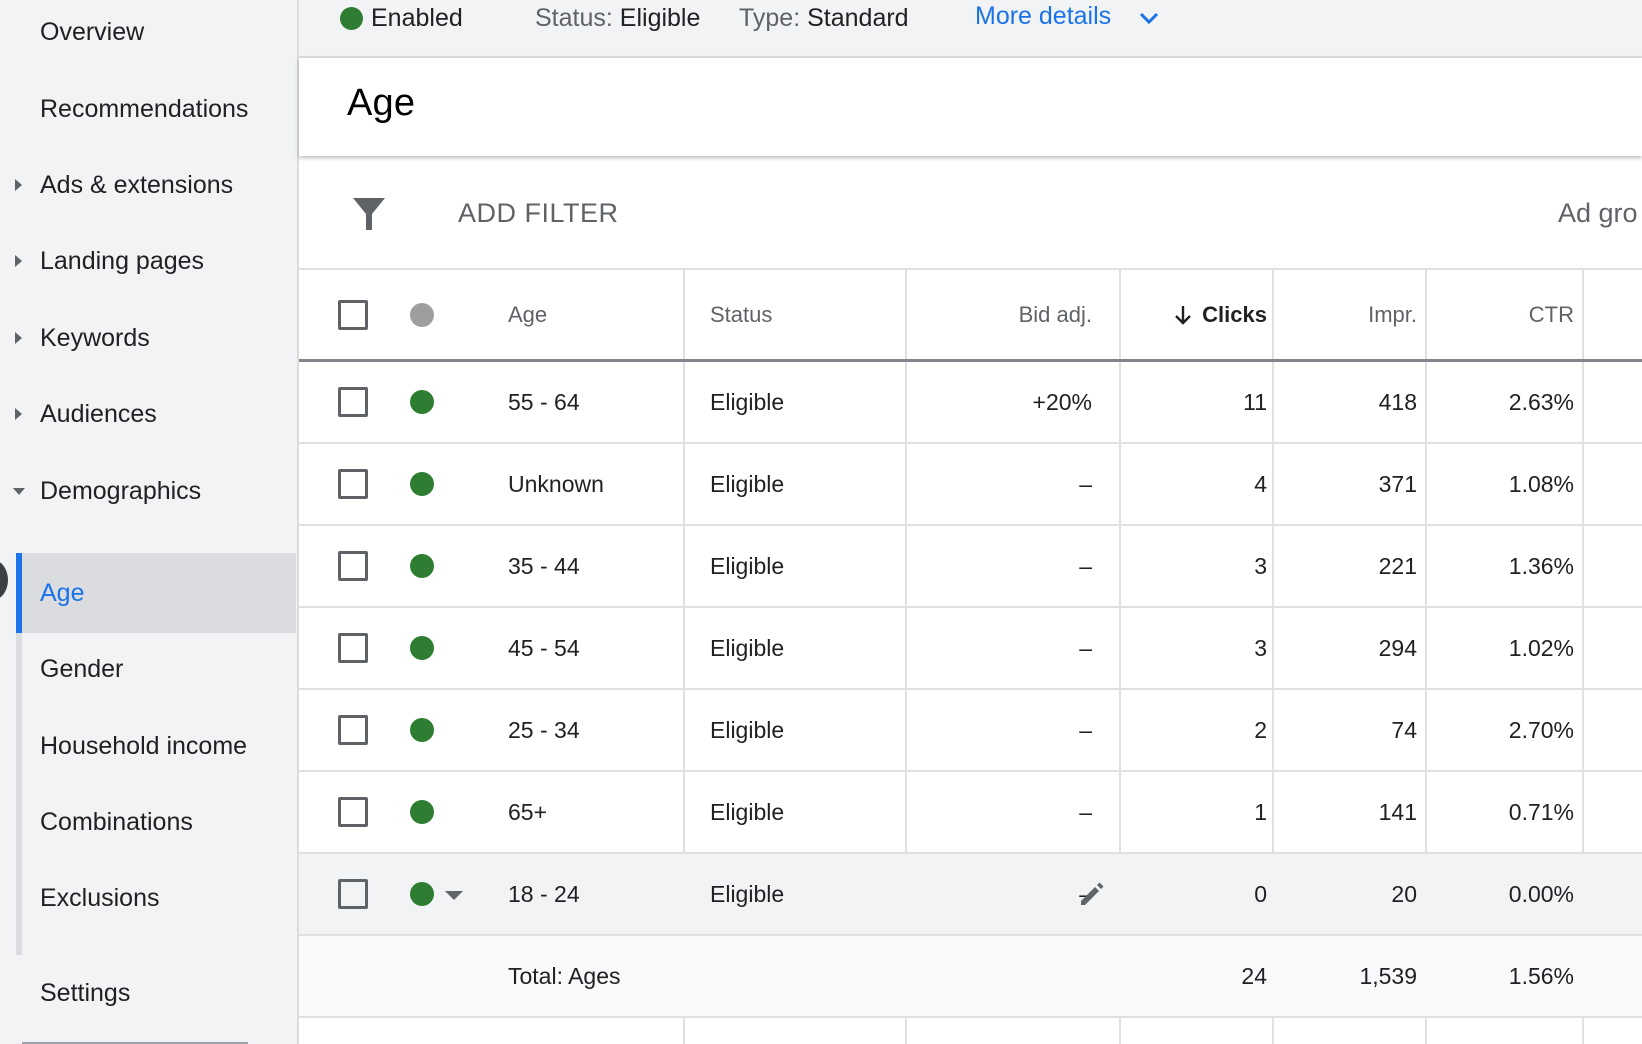 This screenshot has width=1642, height=1044. Describe the element at coordinates (544, 565) in the screenshot. I see `cell-age: 35 - 44` at that location.